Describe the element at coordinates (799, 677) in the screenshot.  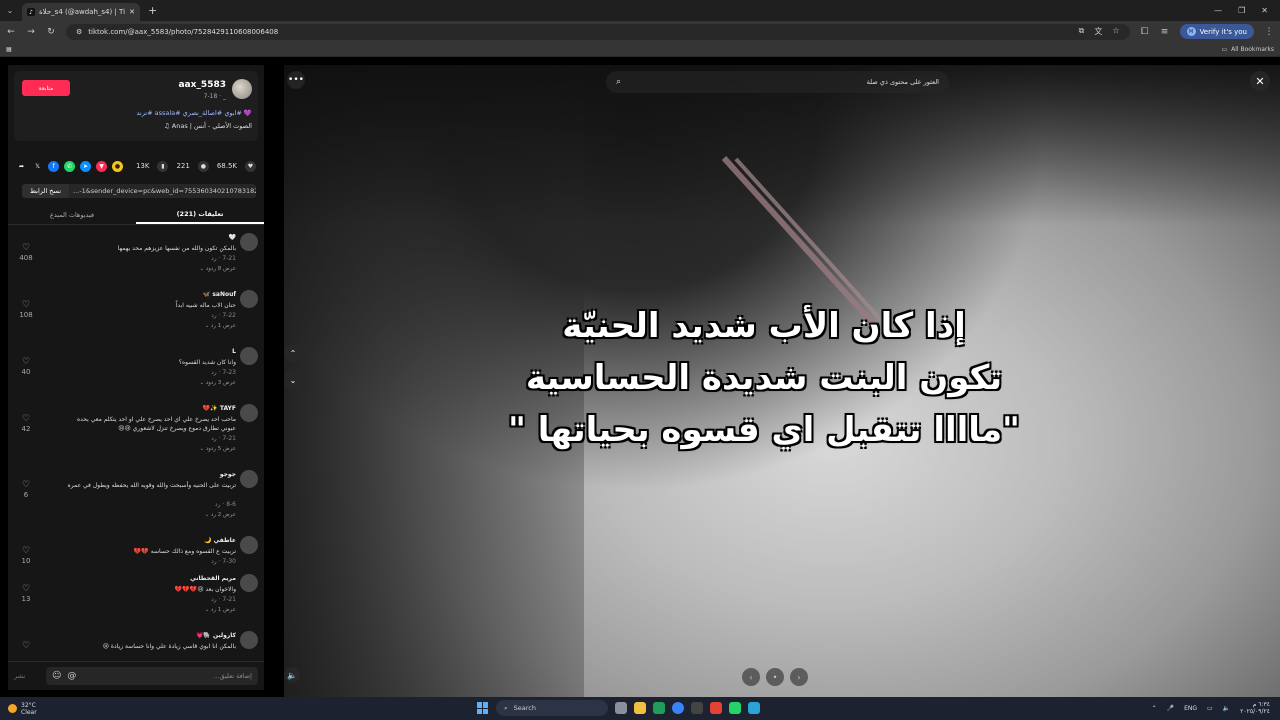
I see `pager-next-icon: ›` at that location.